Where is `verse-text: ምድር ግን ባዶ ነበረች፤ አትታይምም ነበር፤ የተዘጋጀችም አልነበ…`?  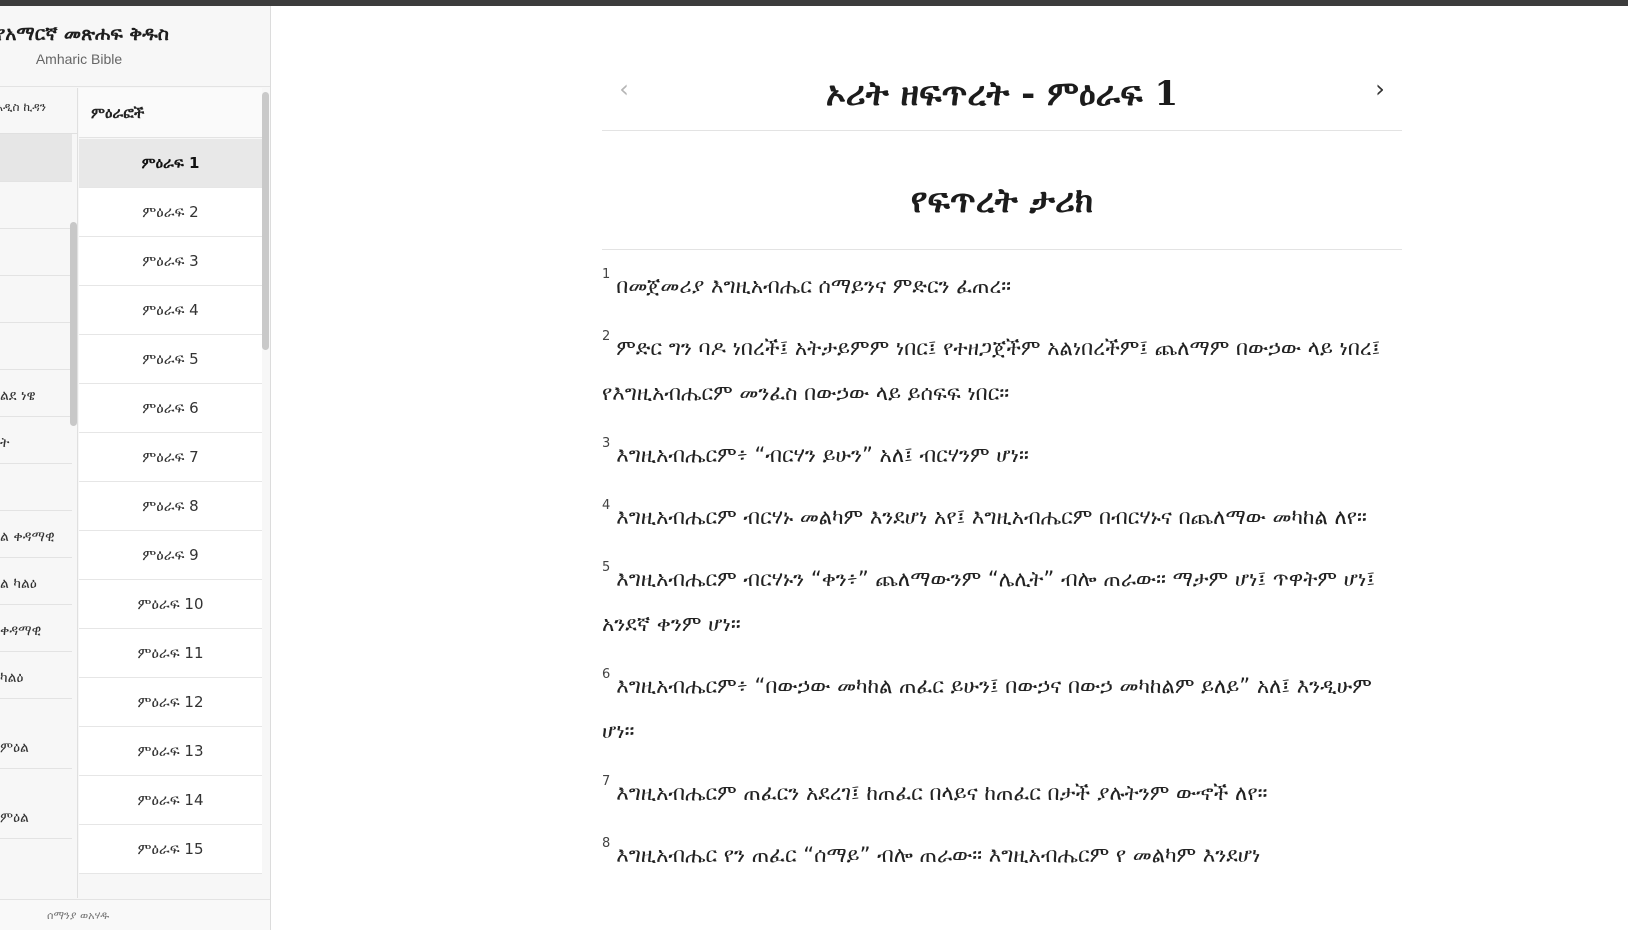
verse-text: ምድር ግን ባዶ ነበረች፤ አትታይምም ነበር፤ የተዘጋጀችም አልነበ… is located at coordinates (991, 370).